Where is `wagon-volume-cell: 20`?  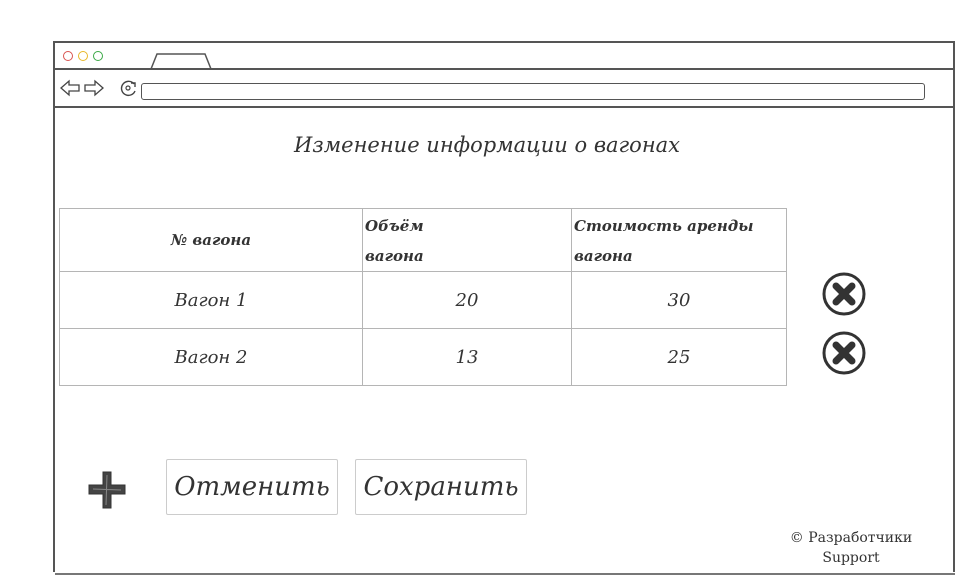 wagon-volume-cell: 20 is located at coordinates (467, 300).